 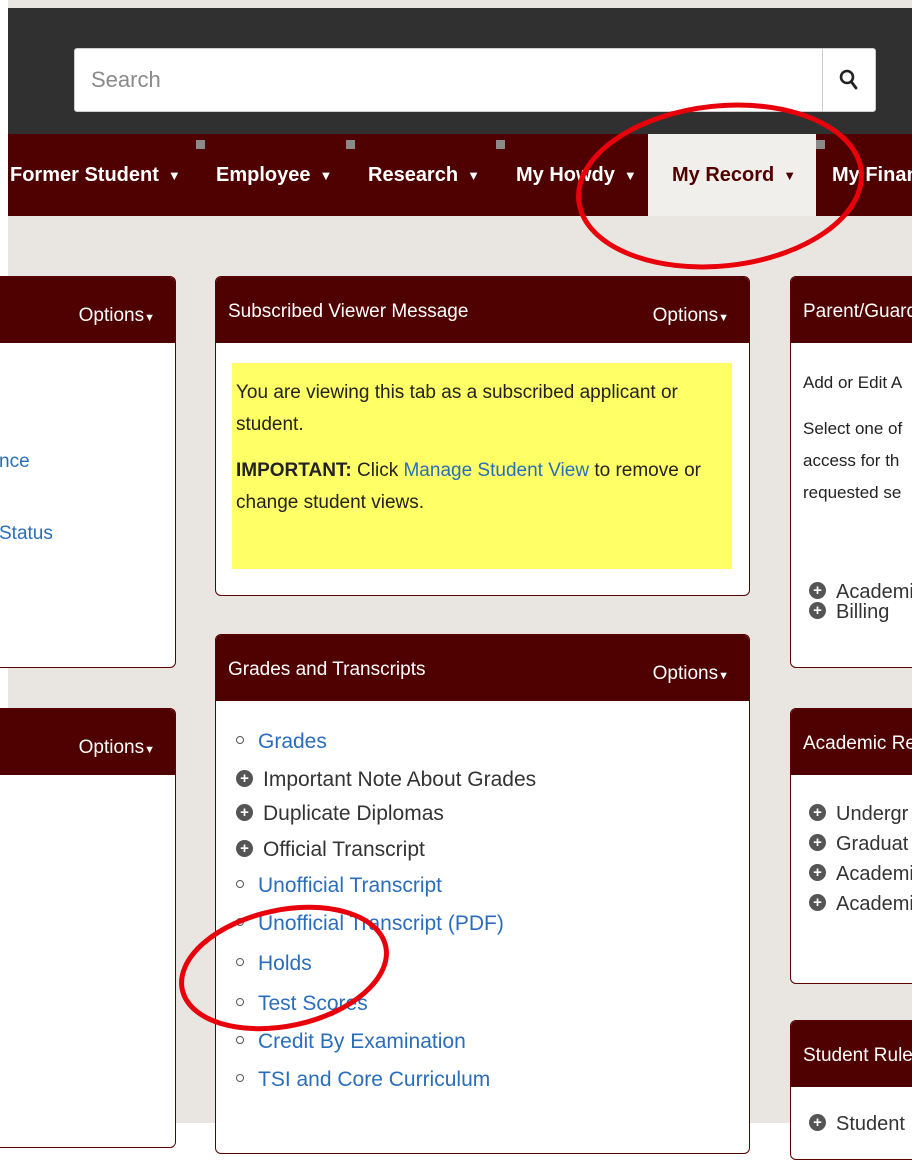 I want to click on list-item: Unofficial Transcript, so click(x=339, y=886).